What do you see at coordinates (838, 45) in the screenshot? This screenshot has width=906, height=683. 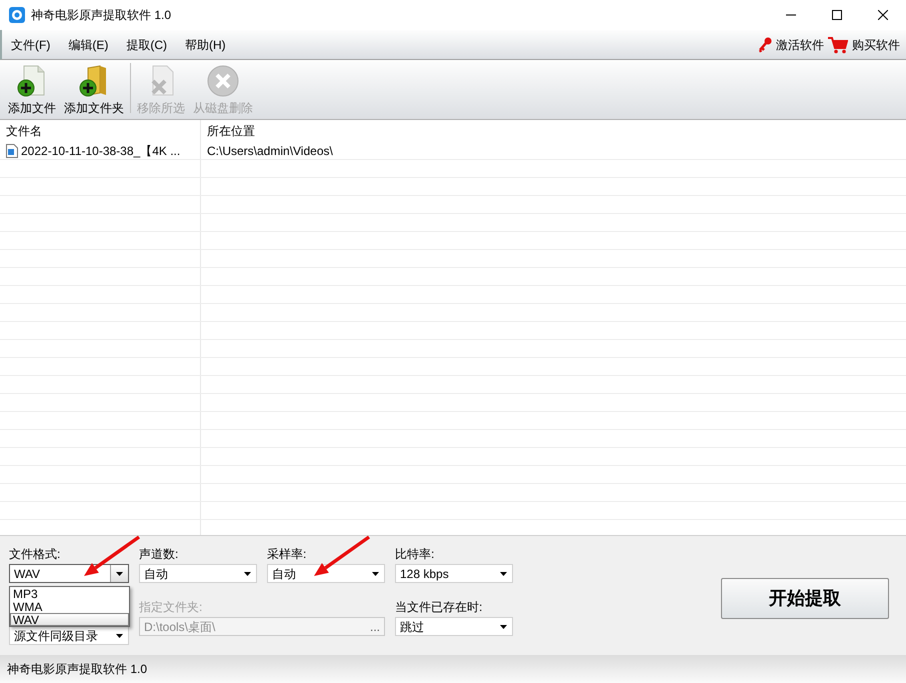 I see `cart-icon` at bounding box center [838, 45].